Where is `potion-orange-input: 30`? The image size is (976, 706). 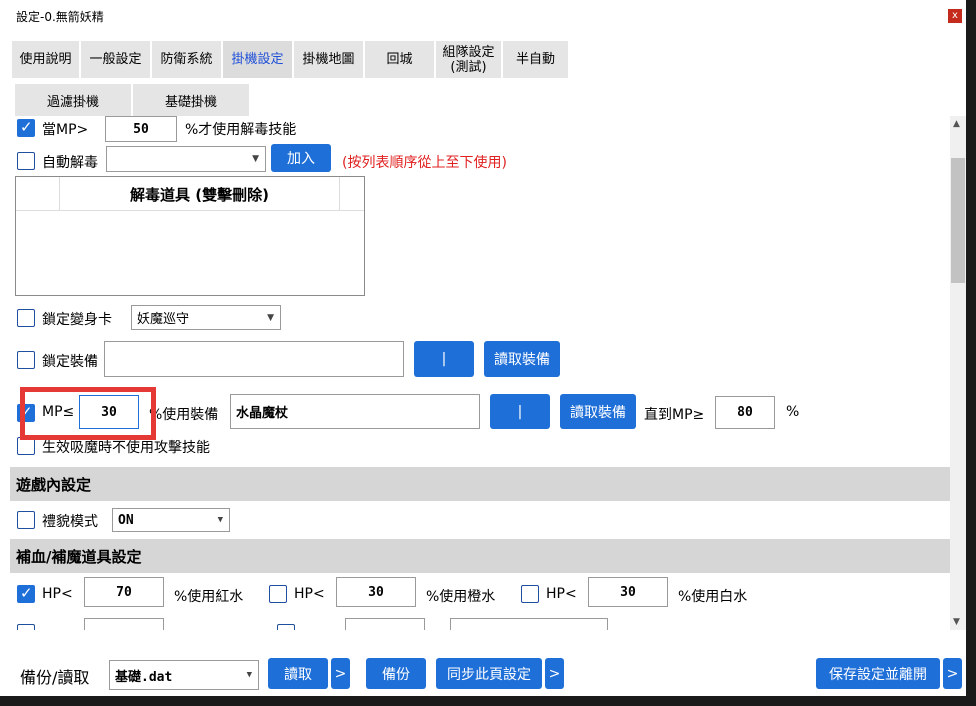
potion-orange-input: 30 is located at coordinates (376, 592).